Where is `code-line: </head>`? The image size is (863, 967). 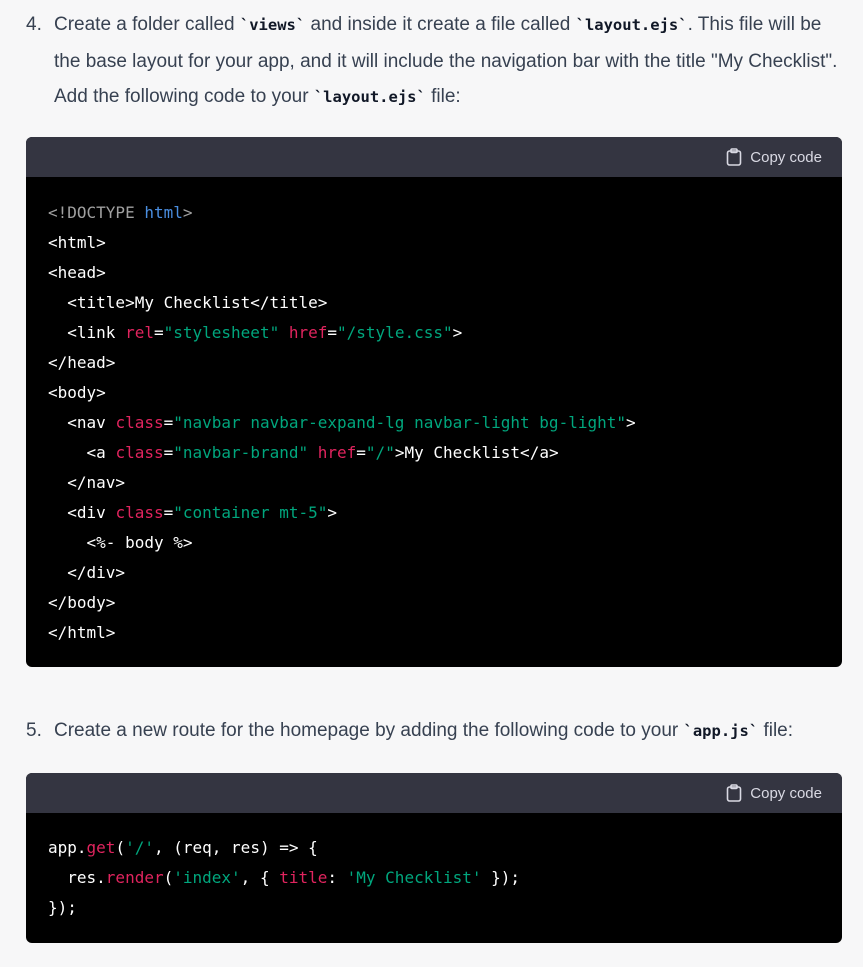
code-line: </head> is located at coordinates (434, 363).